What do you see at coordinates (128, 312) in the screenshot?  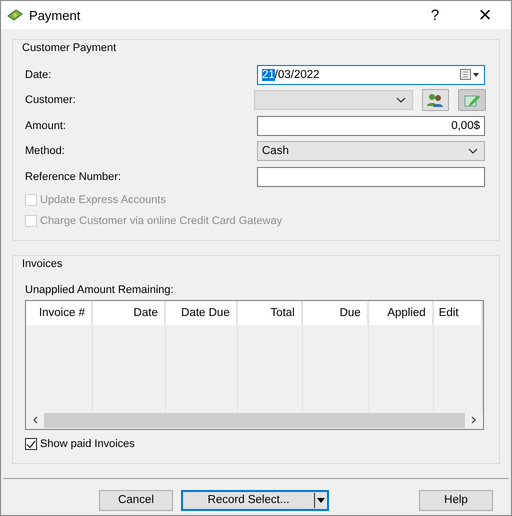 I see `column-header: Date` at bounding box center [128, 312].